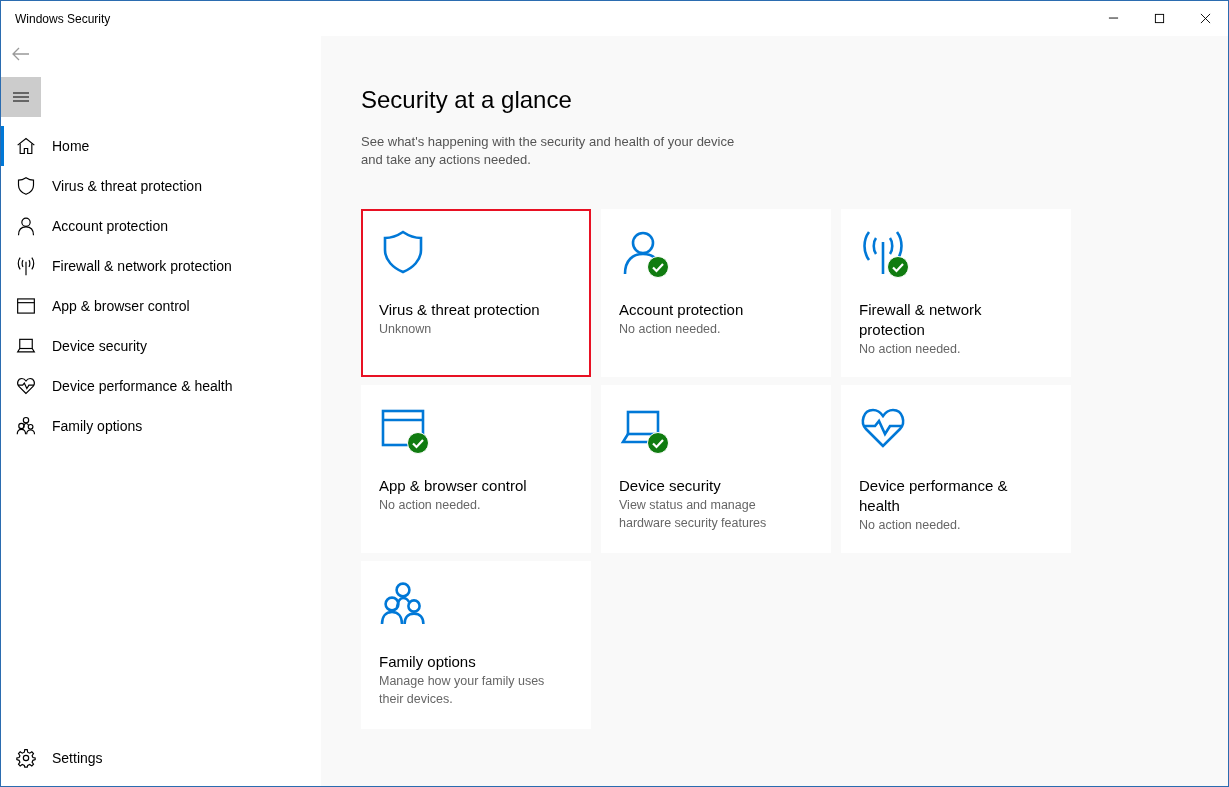  What do you see at coordinates (26, 306) in the screenshot?
I see `window-icon` at bounding box center [26, 306].